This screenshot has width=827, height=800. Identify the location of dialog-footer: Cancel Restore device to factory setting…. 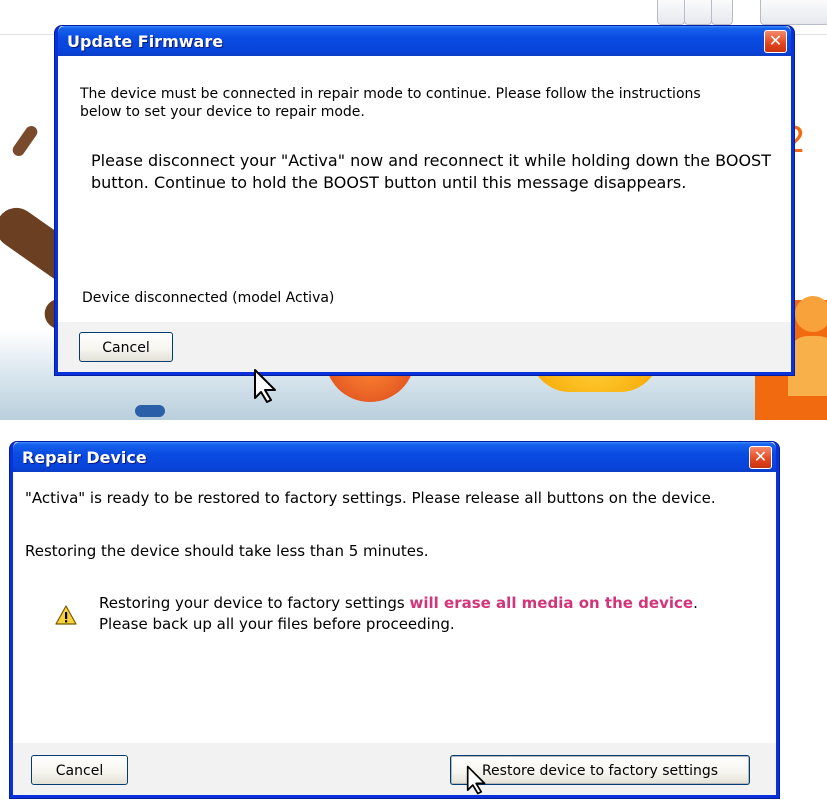
(394, 769).